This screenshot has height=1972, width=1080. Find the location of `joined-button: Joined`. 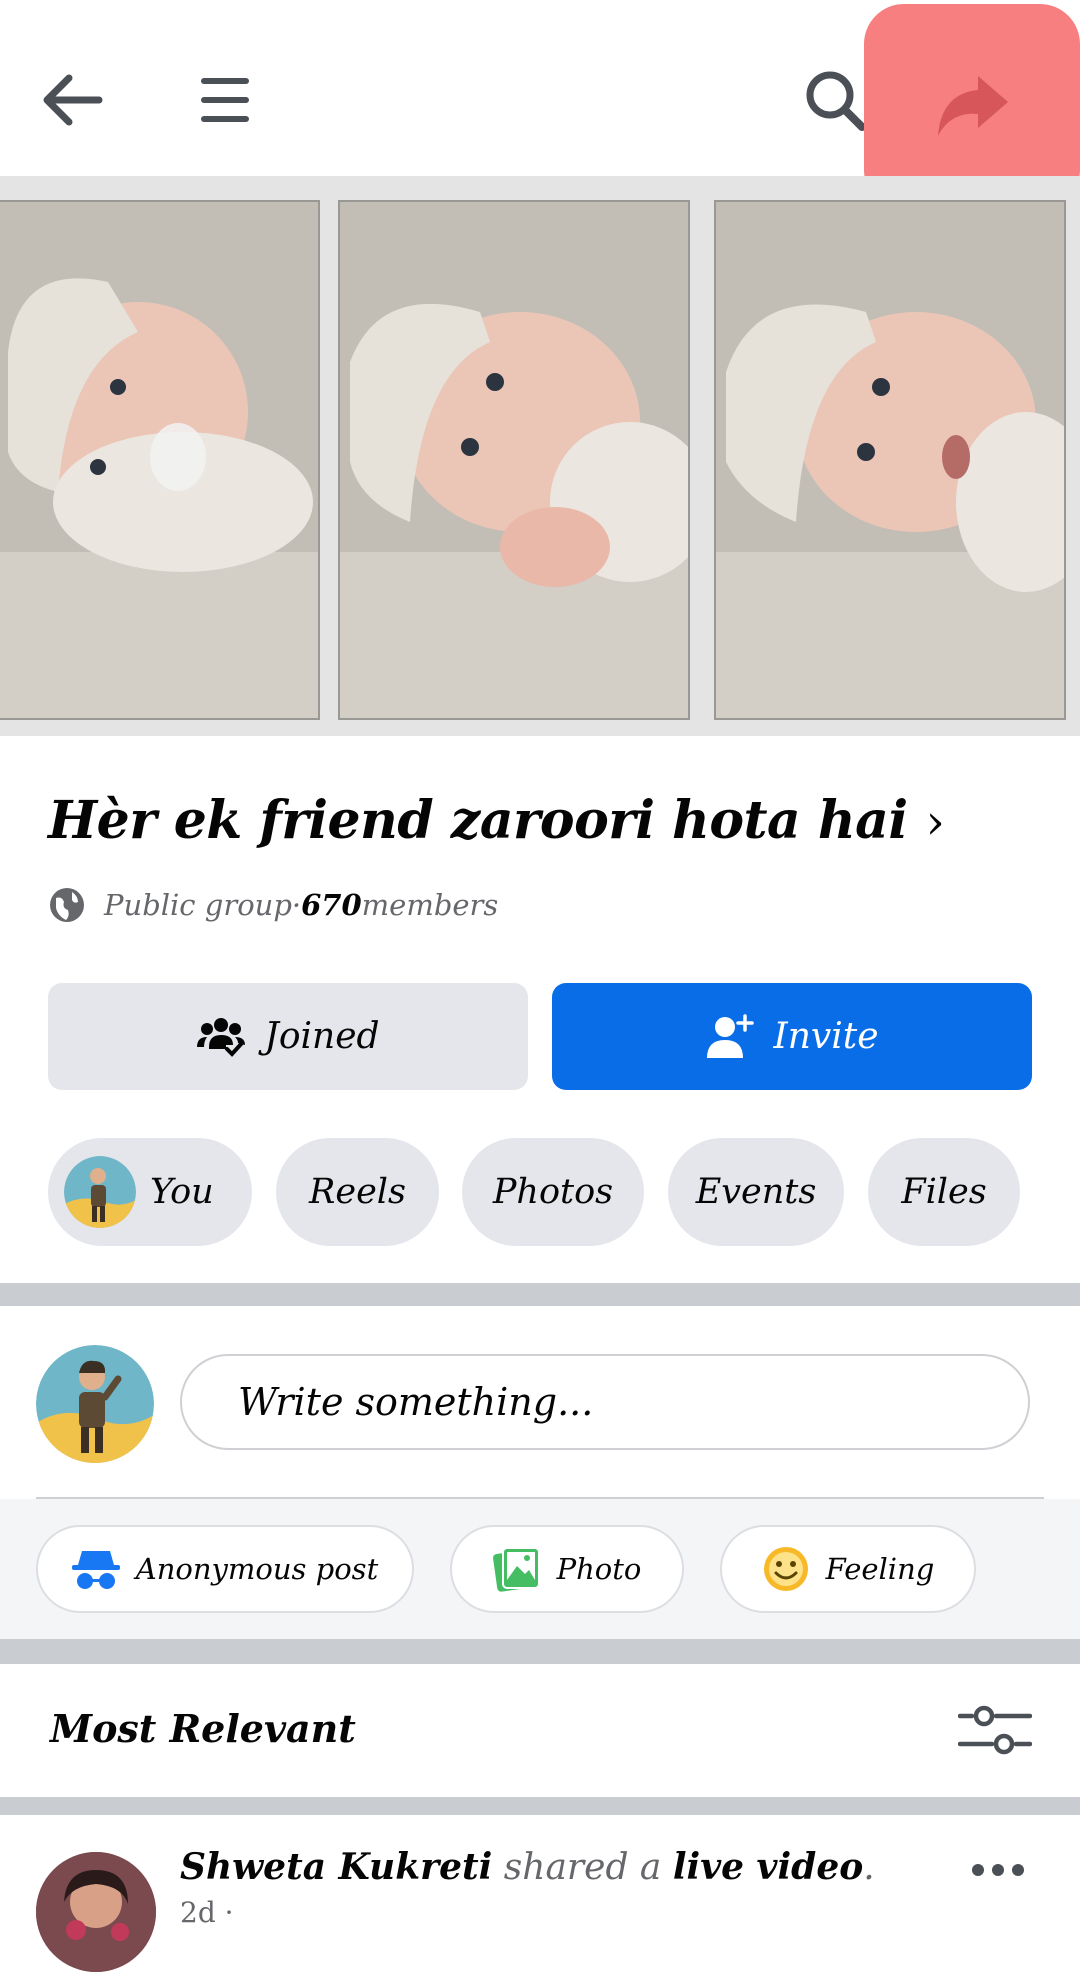

joined-button: Joined is located at coordinates (288, 1036).